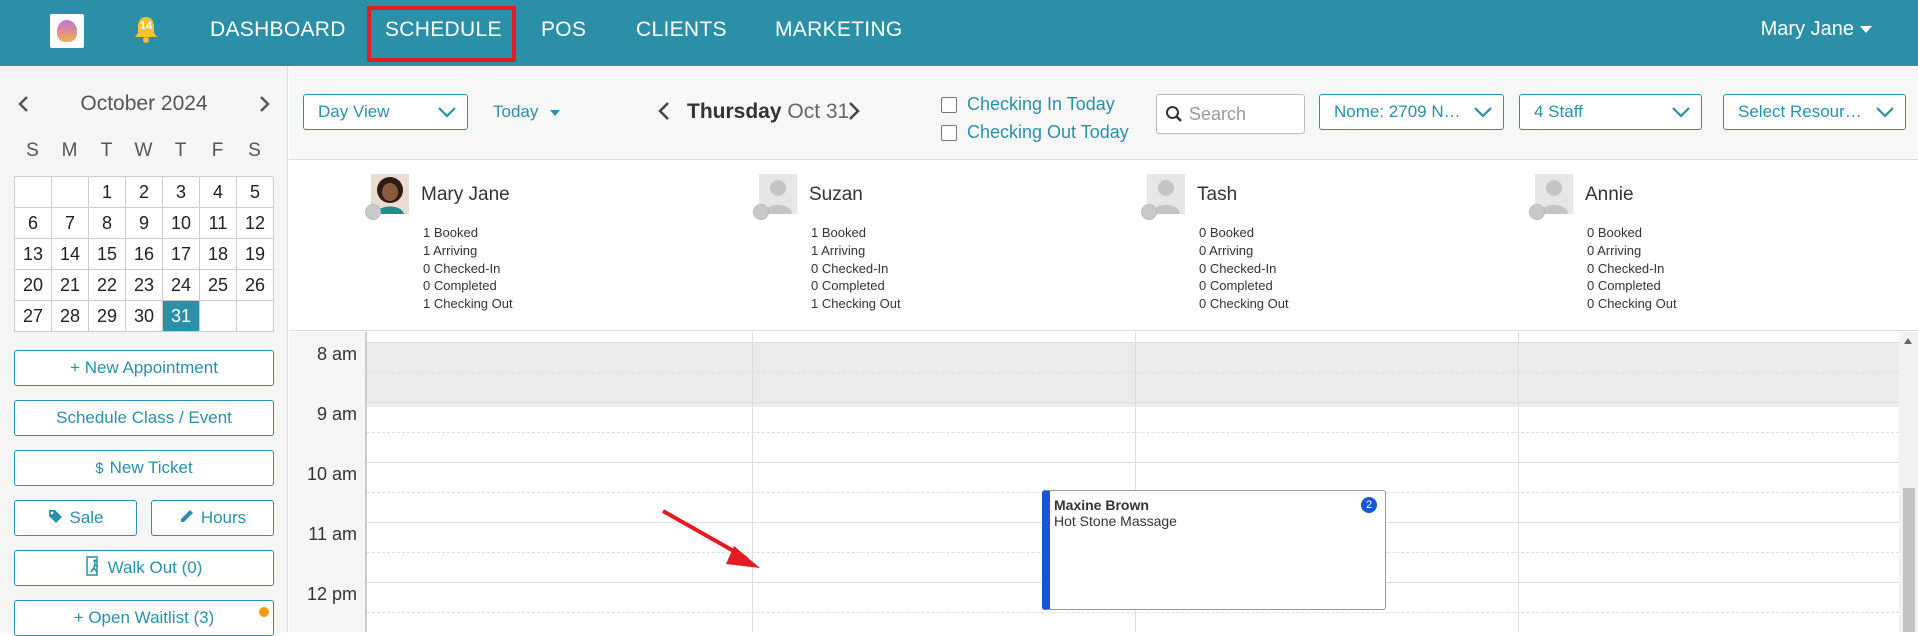 Image resolution: width=1918 pixels, height=636 pixels. What do you see at coordinates (218, 223) in the screenshot?
I see `calendar-day: 11` at bounding box center [218, 223].